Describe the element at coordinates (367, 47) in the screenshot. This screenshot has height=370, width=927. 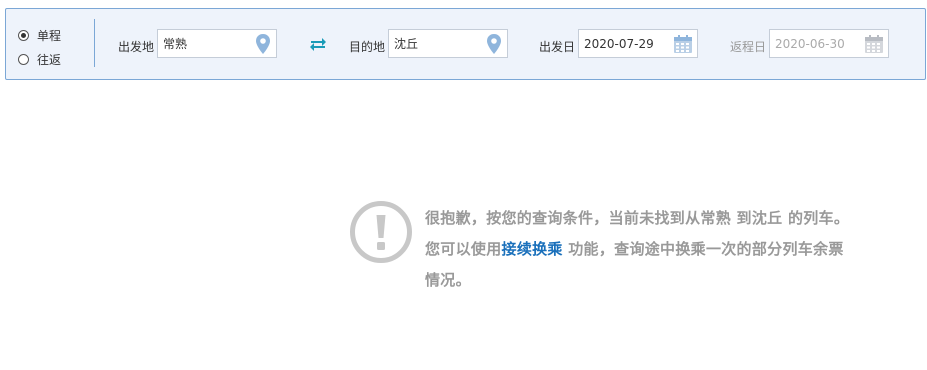
I see `to-label: 目的地` at that location.